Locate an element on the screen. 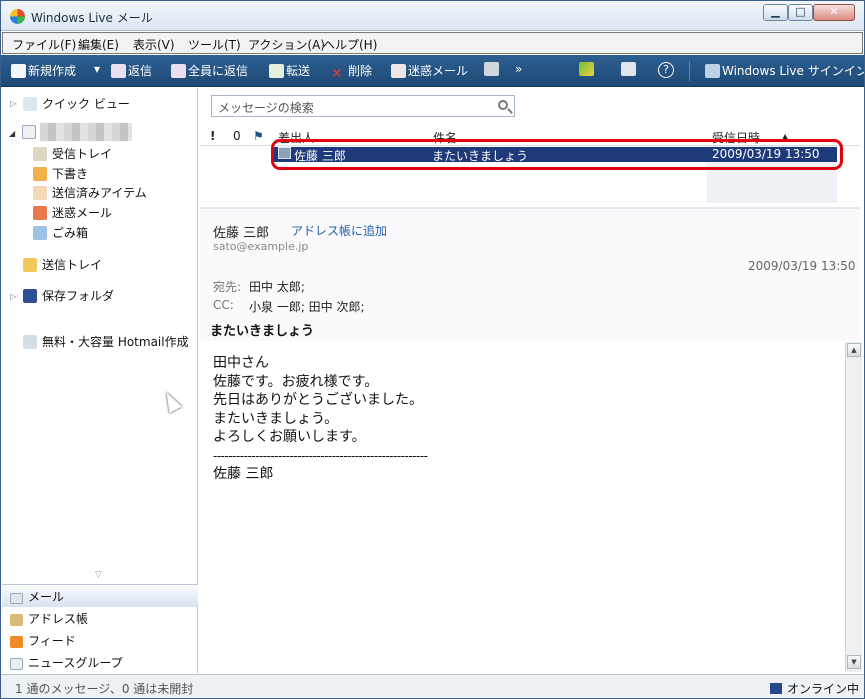 The image size is (865, 699). hotmail-signup-link: 無料・大容量 Hotmail作成 is located at coordinates (106, 341).